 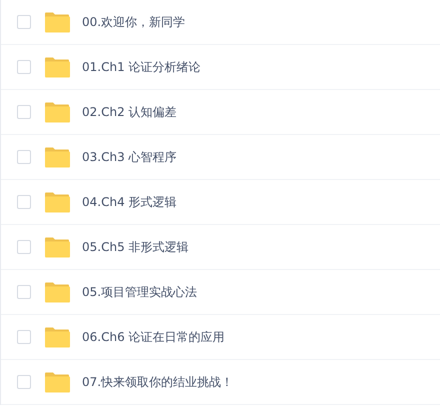 What do you see at coordinates (158, 382) in the screenshot?
I see `folder-name: 07.快来领取你的结业挑战！` at bounding box center [158, 382].